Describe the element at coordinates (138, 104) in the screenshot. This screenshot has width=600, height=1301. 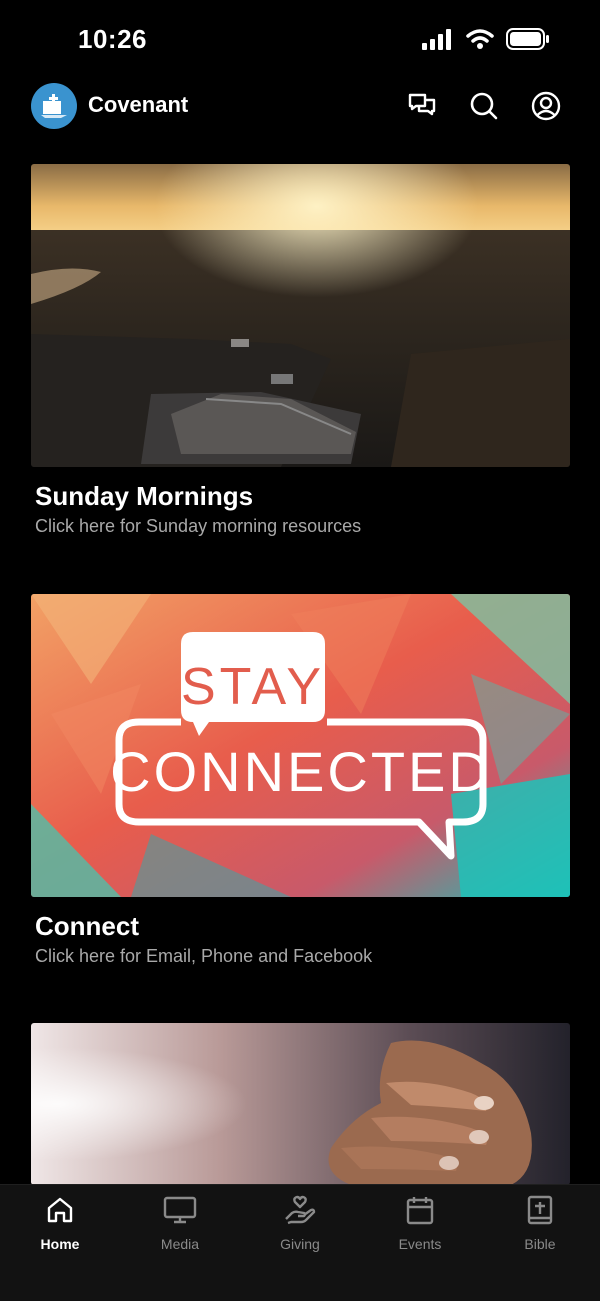
I see `app-title: Covenant` at that location.